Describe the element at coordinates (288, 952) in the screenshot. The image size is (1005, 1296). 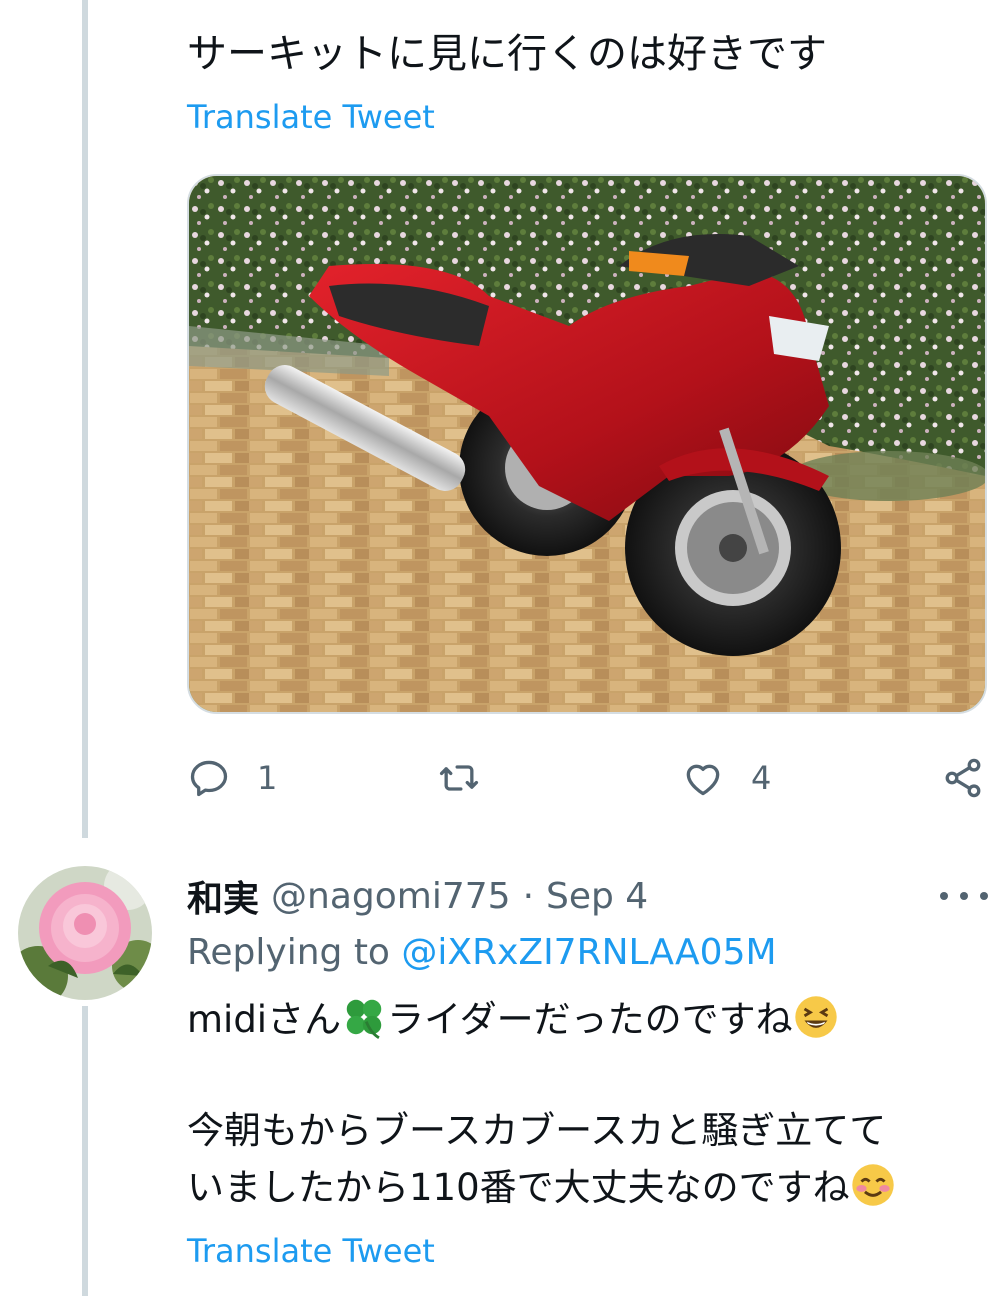
I see `replying-to-label: Replying to` at that location.